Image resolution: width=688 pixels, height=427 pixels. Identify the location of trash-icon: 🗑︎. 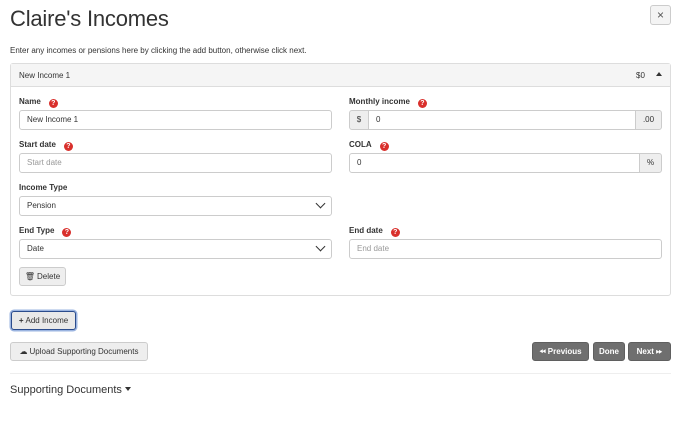
(30, 276).